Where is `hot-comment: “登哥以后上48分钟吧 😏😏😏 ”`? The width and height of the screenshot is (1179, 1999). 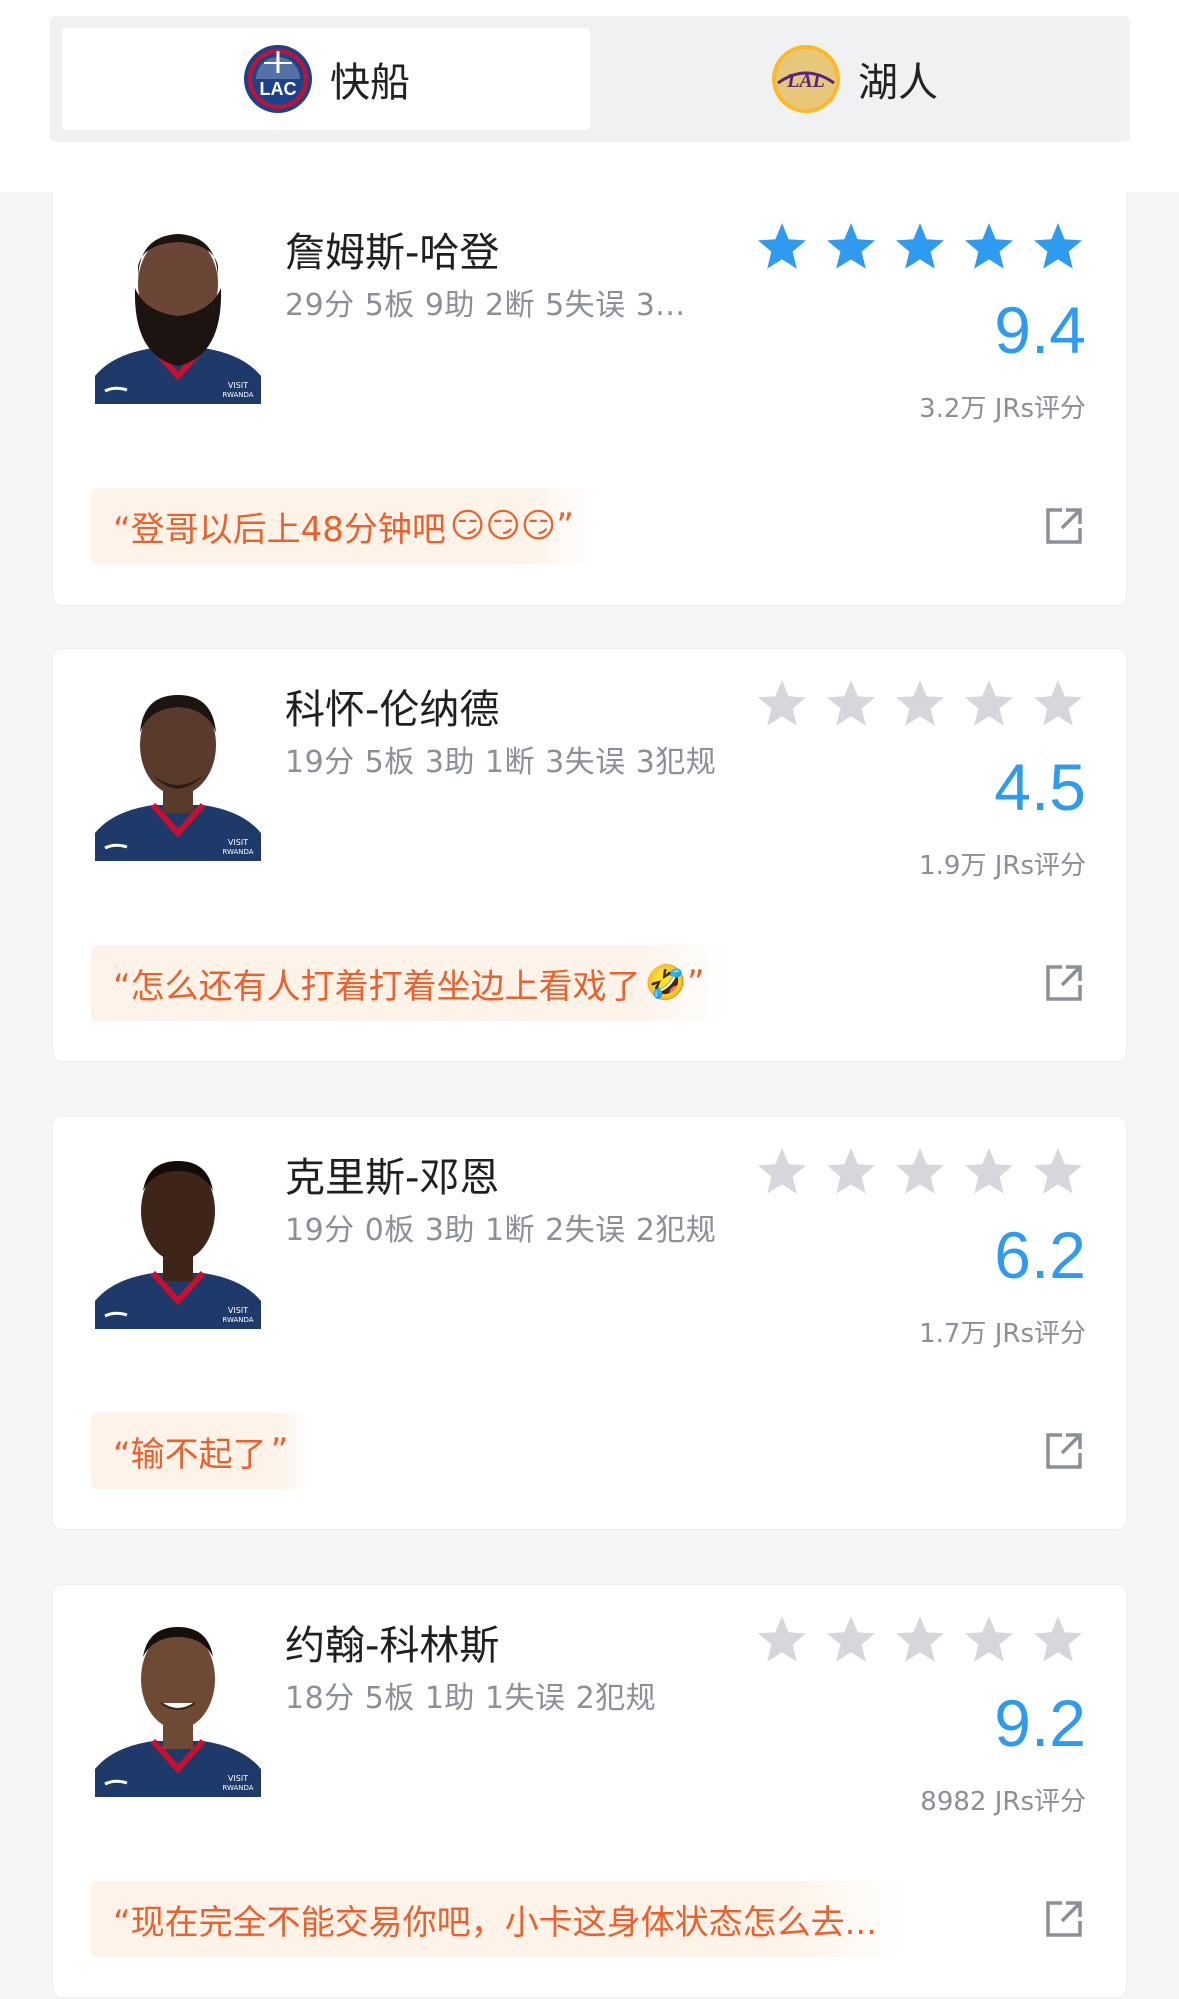
hot-comment: “登哥以后上48分钟吧 😏😏😏 ” is located at coordinates (343, 526).